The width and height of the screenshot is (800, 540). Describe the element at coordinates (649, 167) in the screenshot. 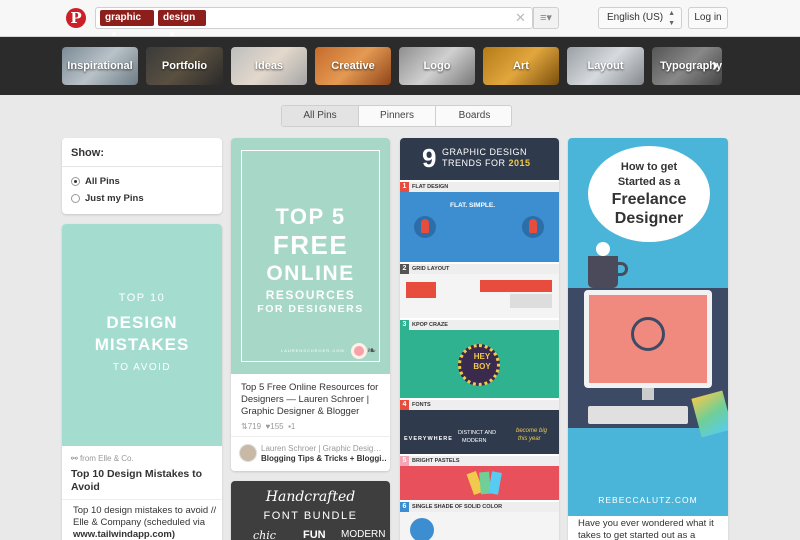

I see `image-text-line: How to get` at that location.